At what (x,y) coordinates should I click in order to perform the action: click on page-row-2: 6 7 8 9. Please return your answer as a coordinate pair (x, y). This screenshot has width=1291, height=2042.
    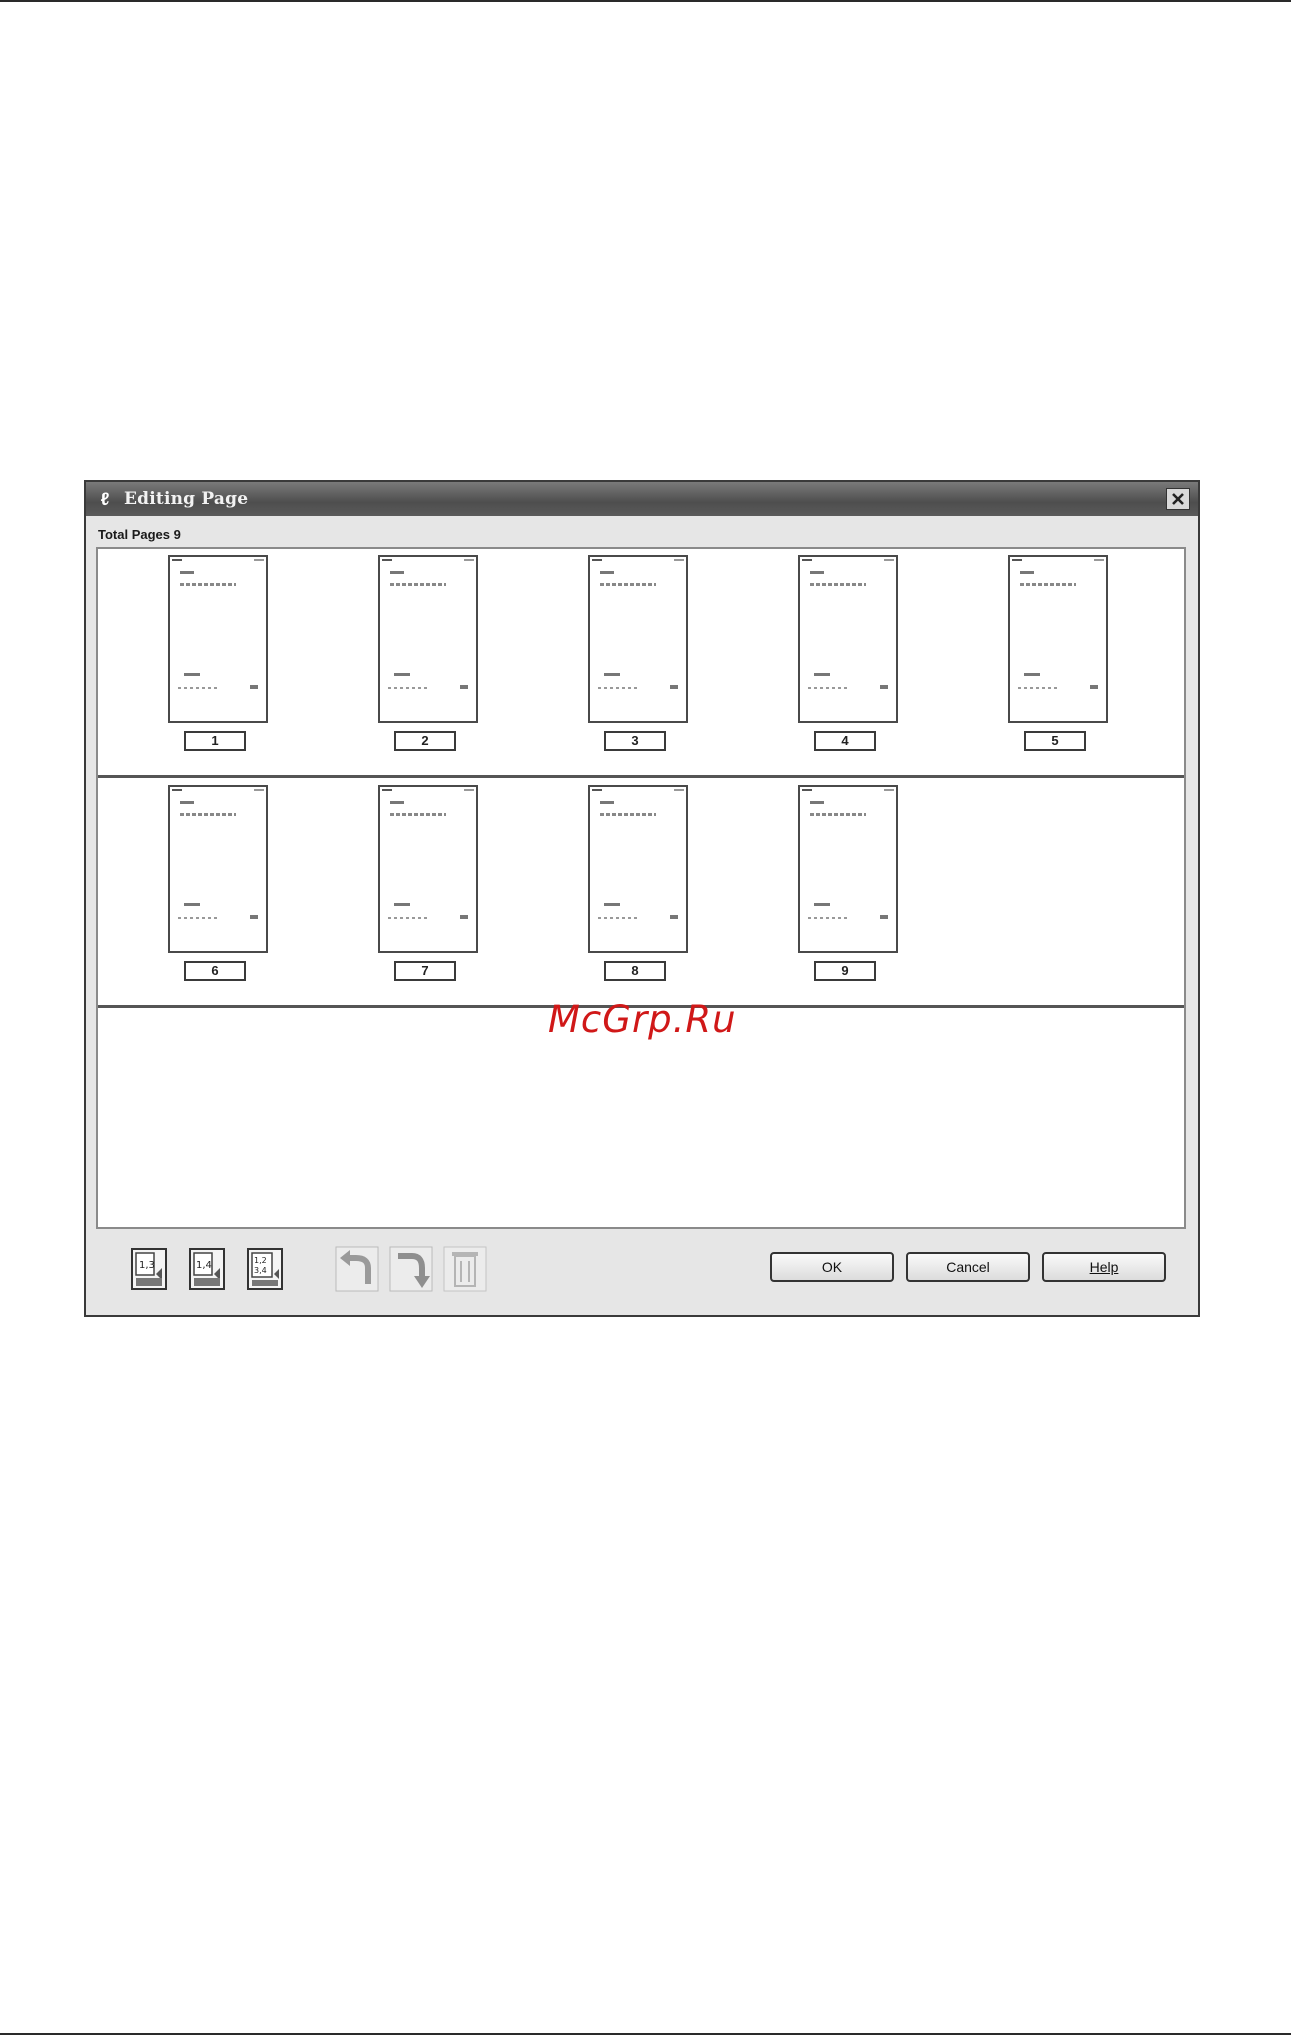
    Looking at the image, I should click on (641, 894).